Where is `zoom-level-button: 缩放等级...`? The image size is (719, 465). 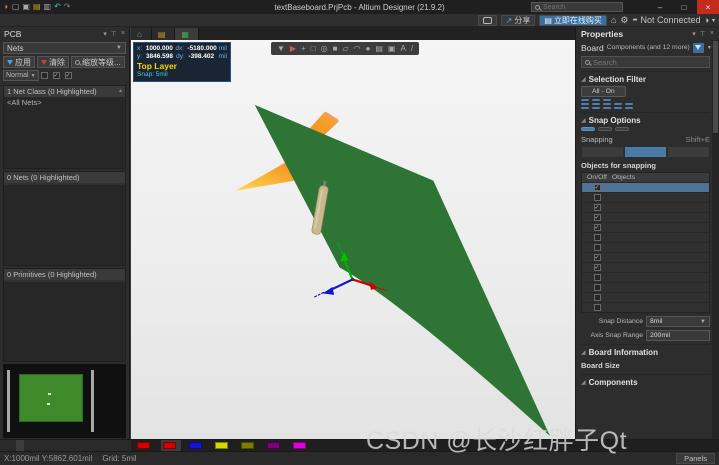
zoom-level-button: 缩放等级... is located at coordinates (98, 62).